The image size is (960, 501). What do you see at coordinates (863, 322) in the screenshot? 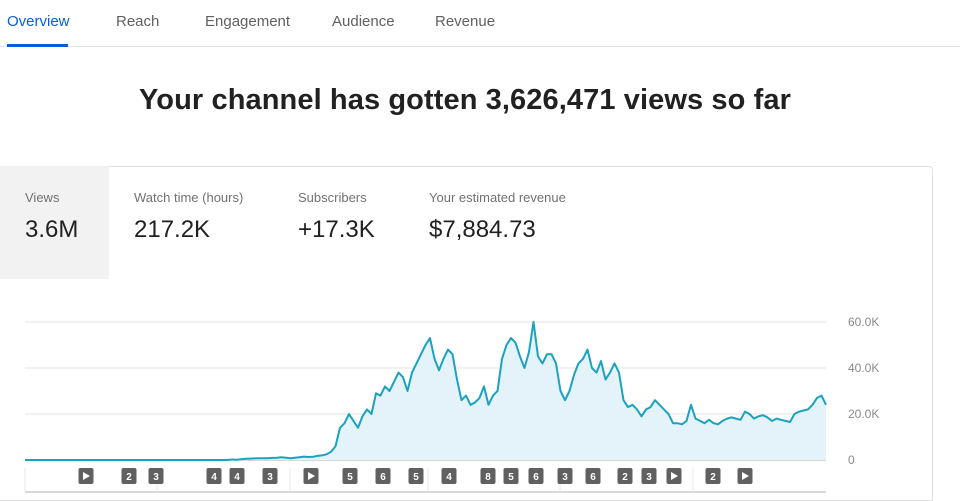
I see `y-tick-label: 60.0K` at bounding box center [863, 322].